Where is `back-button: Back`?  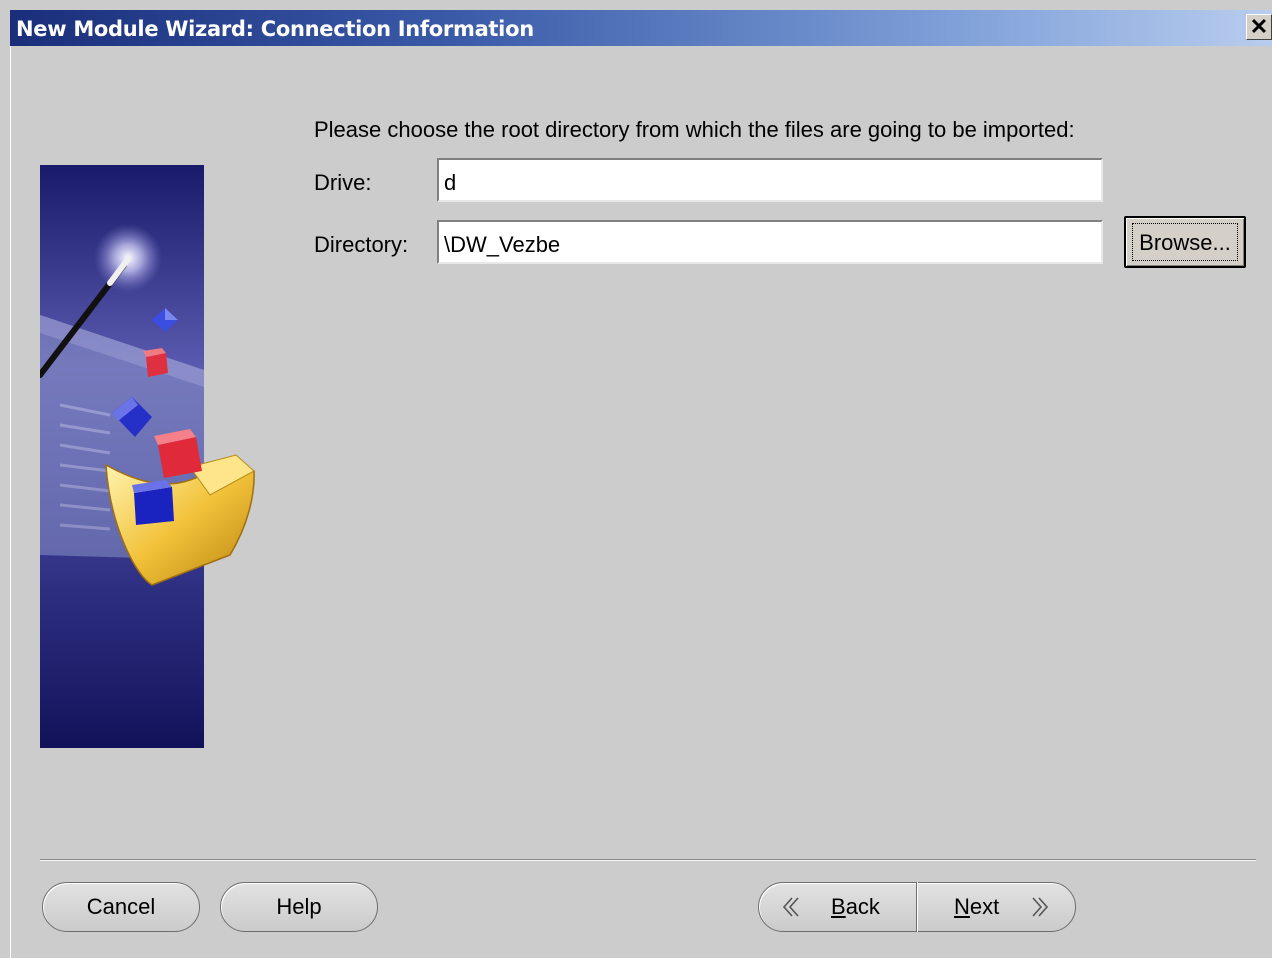 back-button: Back is located at coordinates (837, 907).